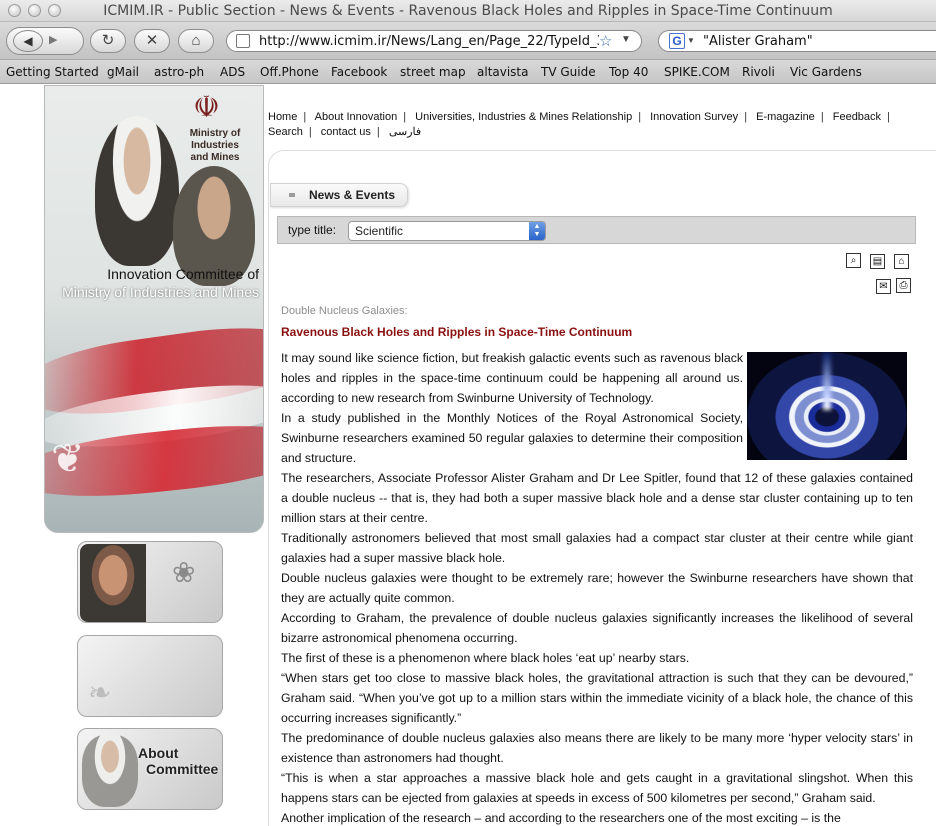  What do you see at coordinates (826, 72) in the screenshot?
I see `bookmark-item: Vic Gardens` at bounding box center [826, 72].